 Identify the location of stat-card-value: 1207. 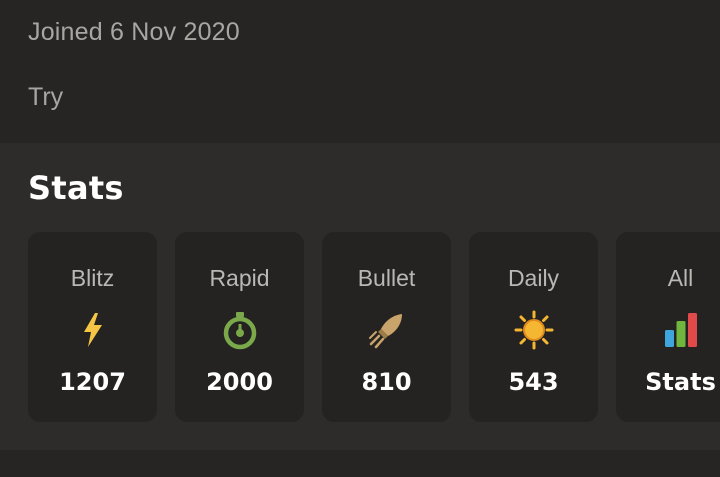
(92, 382).